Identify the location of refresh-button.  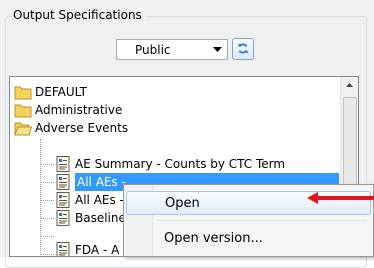
(243, 49).